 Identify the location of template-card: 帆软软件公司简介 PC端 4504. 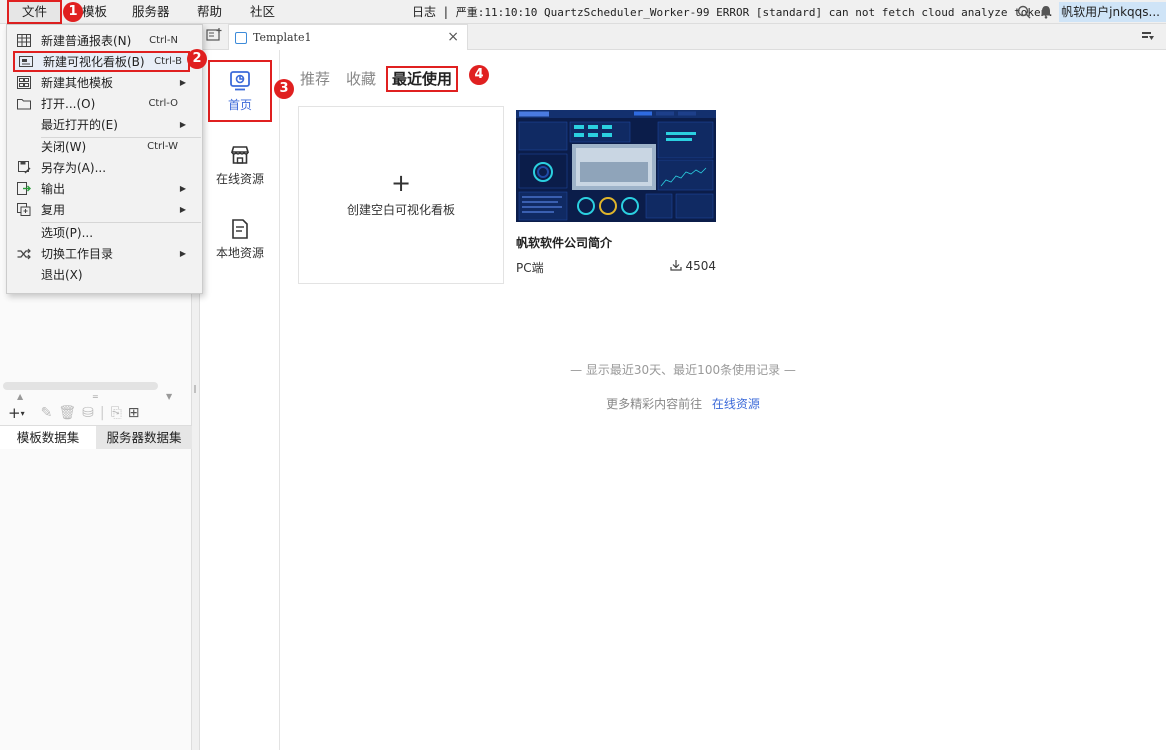
(616, 193).